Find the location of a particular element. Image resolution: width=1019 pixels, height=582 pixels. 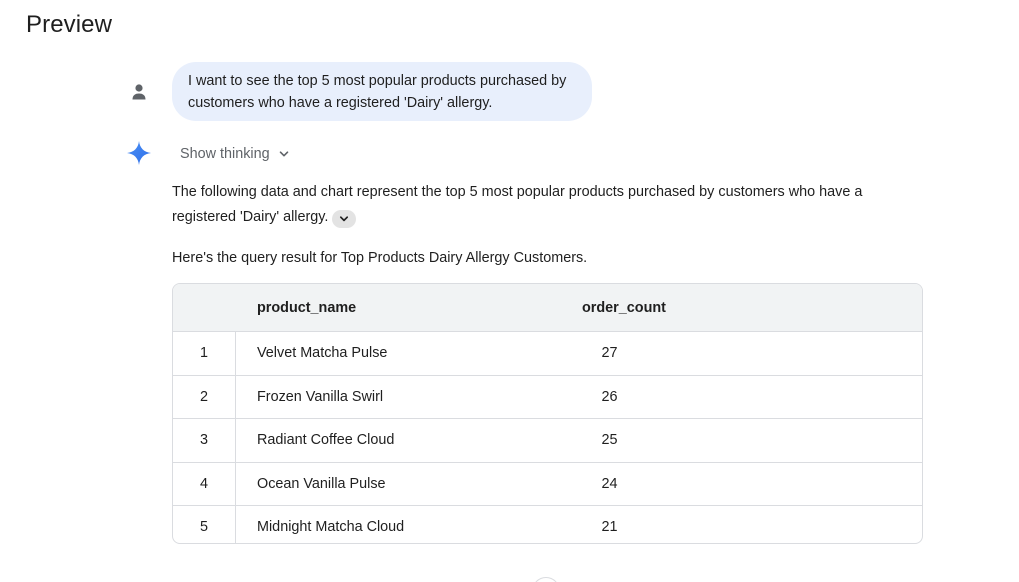

column-header-order-count: order_count is located at coordinates (624, 308).